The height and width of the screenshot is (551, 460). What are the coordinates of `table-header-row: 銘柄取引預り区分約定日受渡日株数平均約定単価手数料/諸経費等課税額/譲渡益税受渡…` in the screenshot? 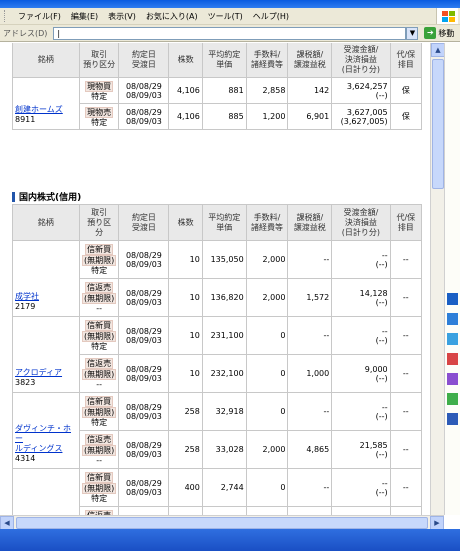 It's located at (217, 222).